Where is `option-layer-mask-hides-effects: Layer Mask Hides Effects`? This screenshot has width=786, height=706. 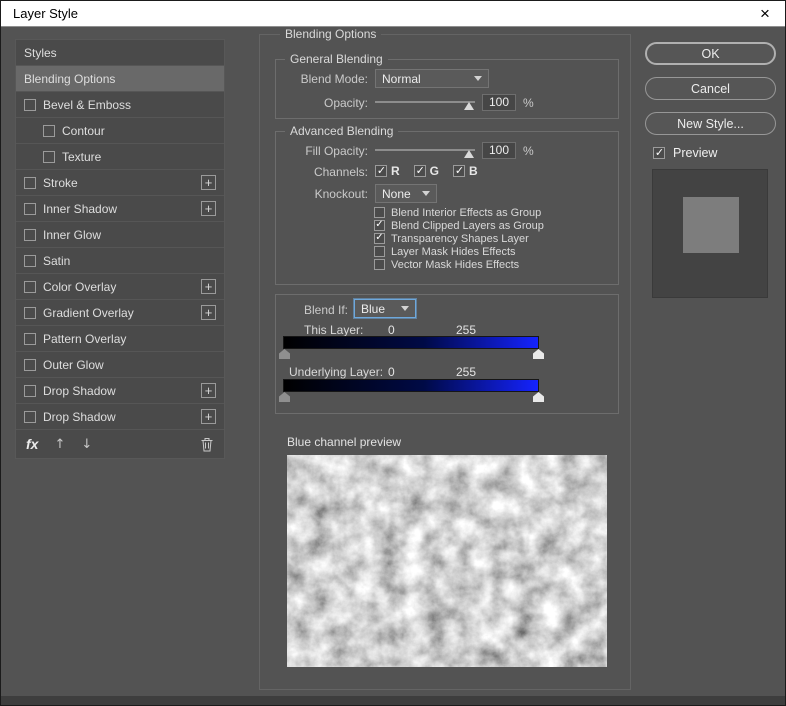 option-layer-mask-hides-effects: Layer Mask Hides Effects is located at coordinates (459, 251).